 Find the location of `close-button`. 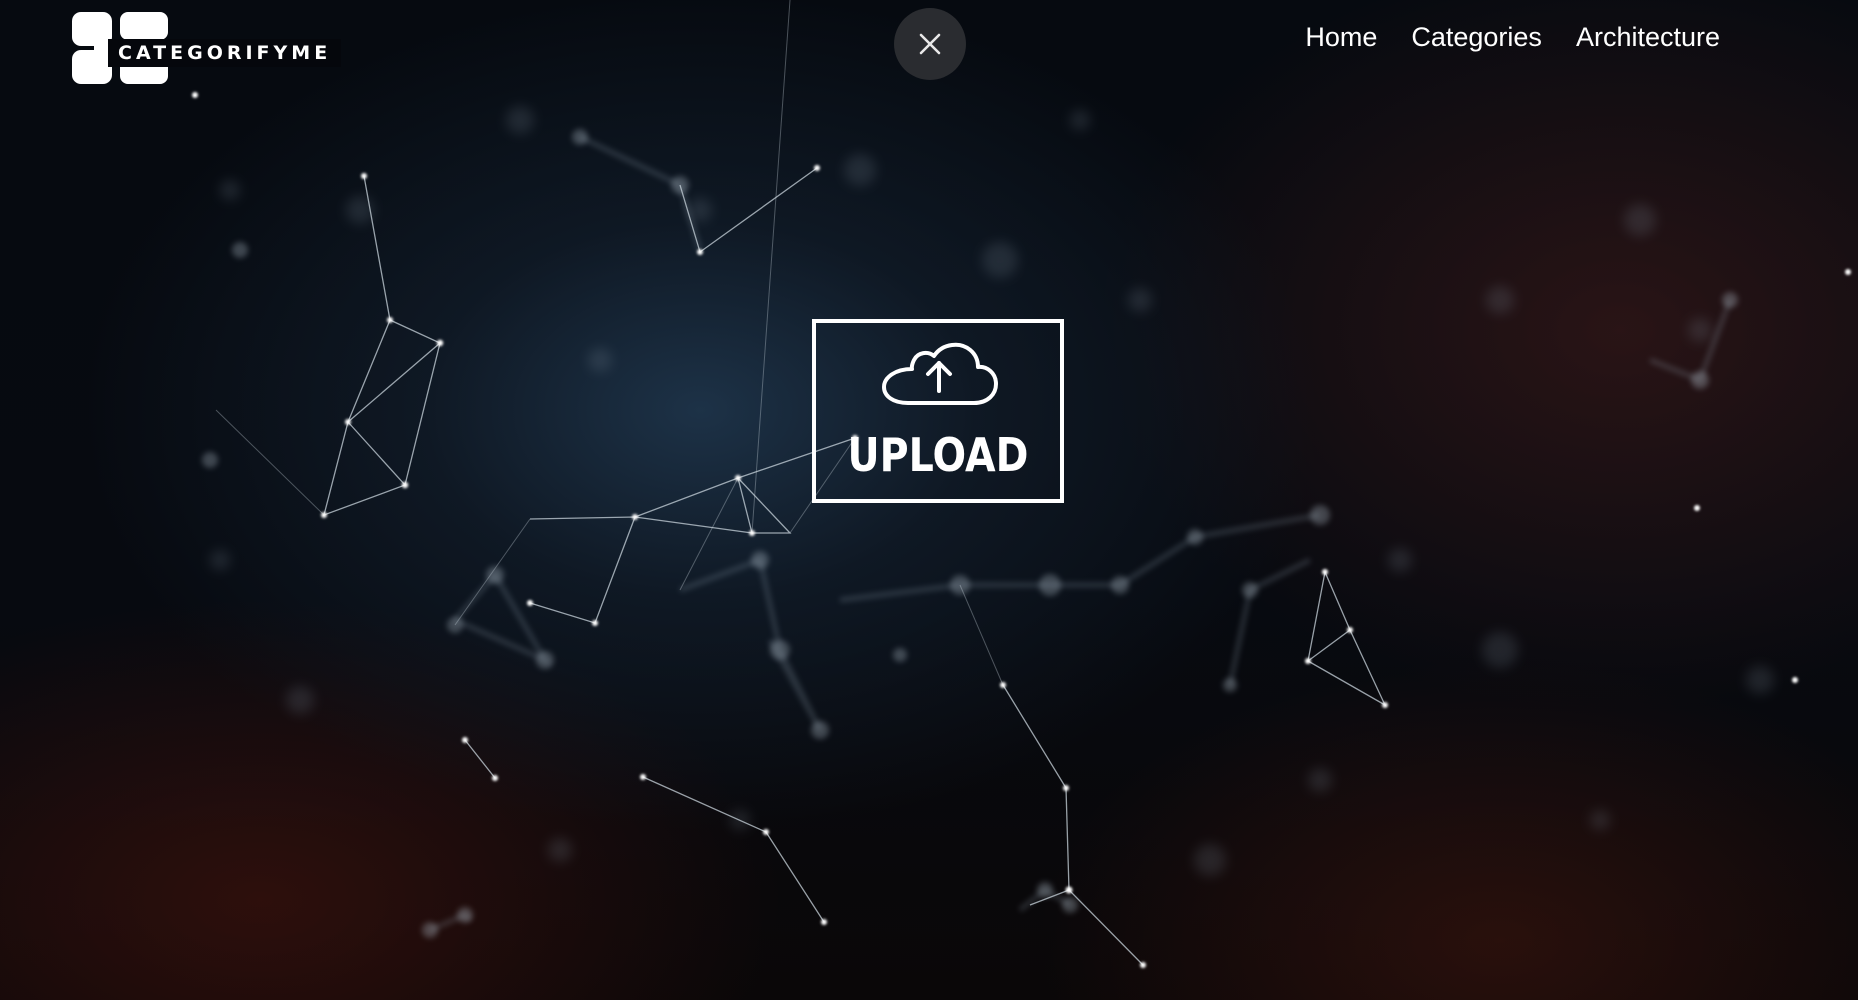

close-button is located at coordinates (930, 44).